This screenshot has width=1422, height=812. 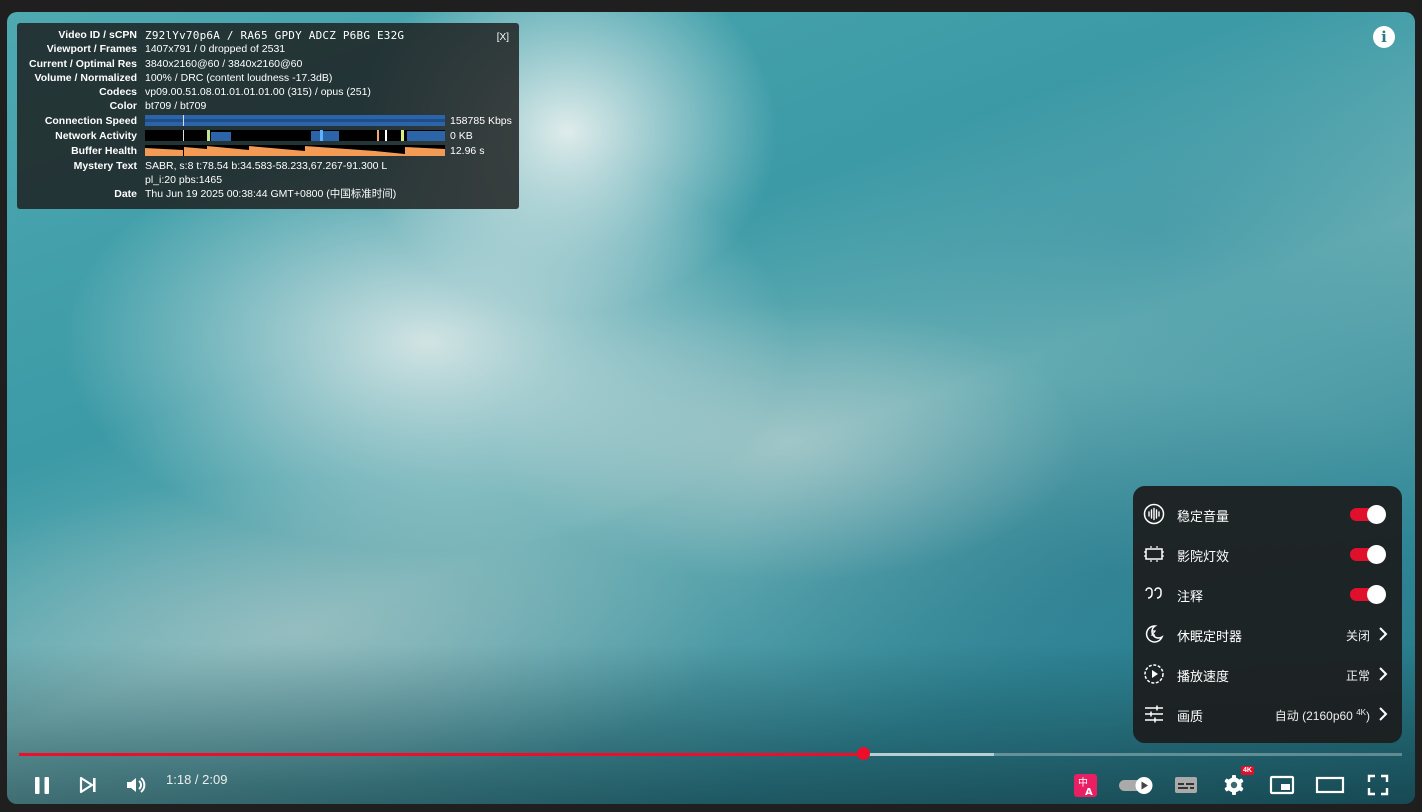 What do you see at coordinates (1368, 554) in the screenshot?
I see `ambient-mode-toggle` at bounding box center [1368, 554].